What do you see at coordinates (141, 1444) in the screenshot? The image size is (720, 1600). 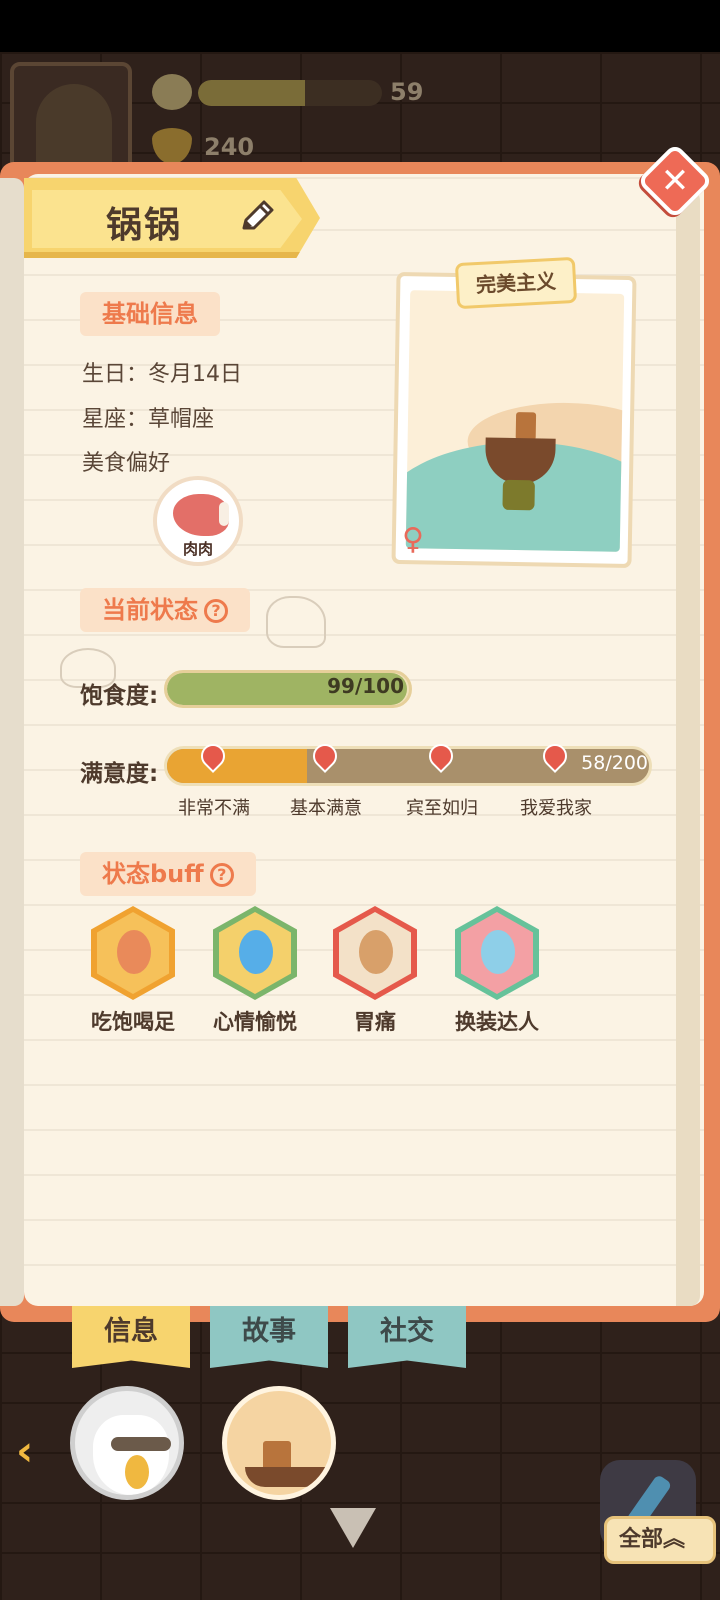 I see `sunglasses` at bounding box center [141, 1444].